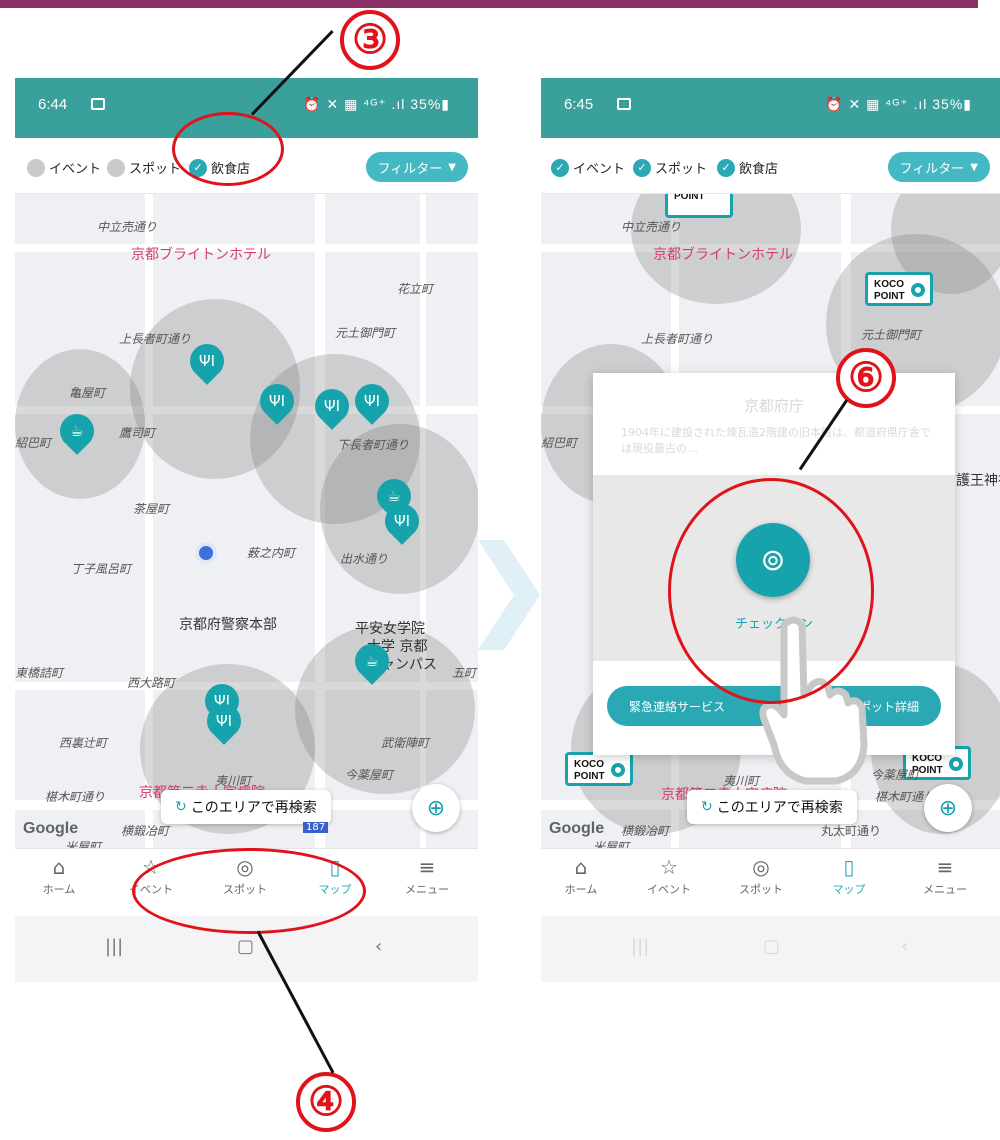 Image resolution: width=1000 pixels, height=1140 pixels. Describe the element at coordinates (669, 867) in the screenshot. I see `star-icon: ☆` at that location.